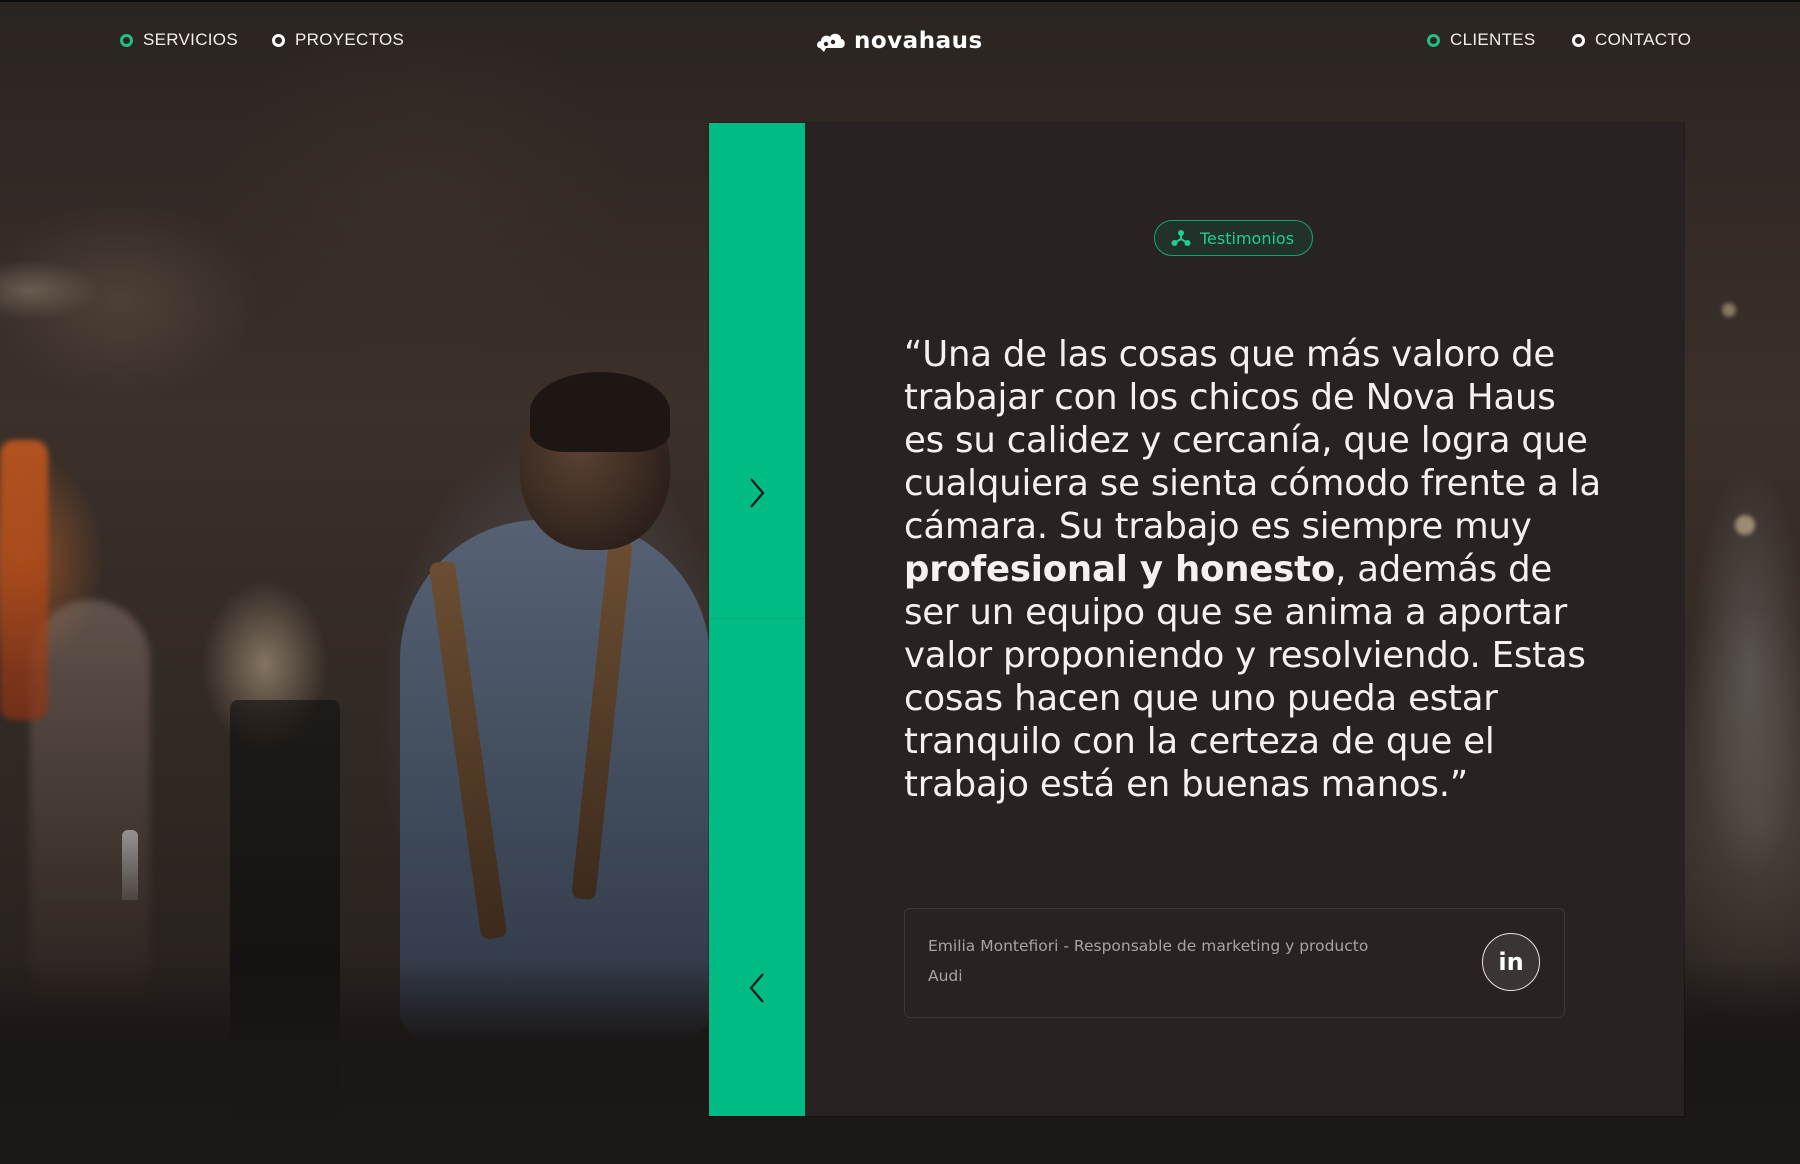  I want to click on linkedin-icon: in, so click(1511, 962).